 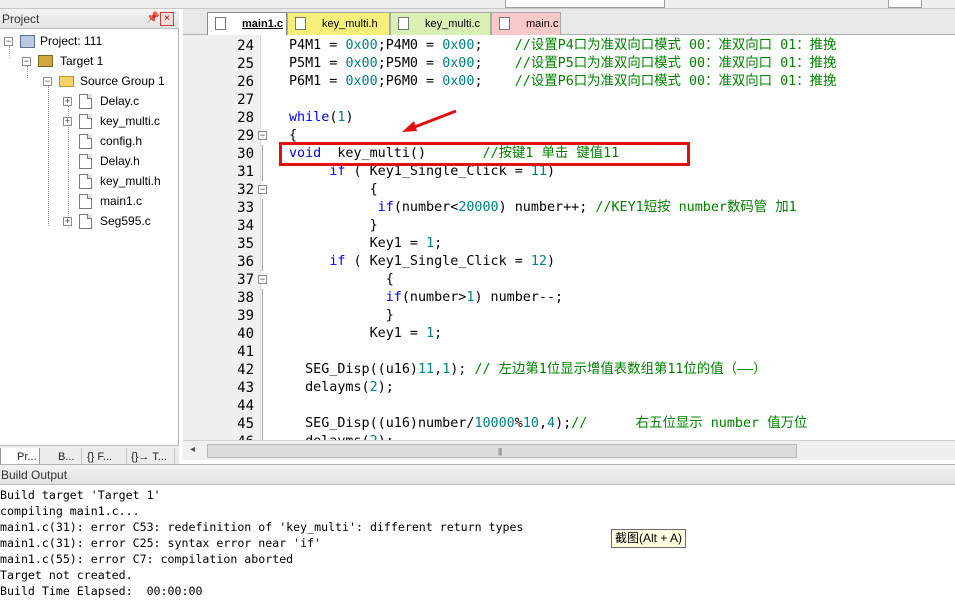 I want to click on line-number: 30, so click(x=245, y=154).